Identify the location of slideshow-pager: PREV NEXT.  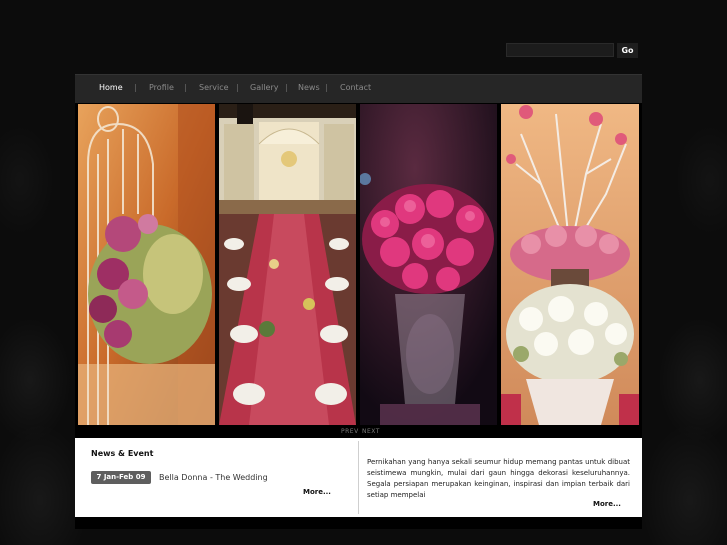
(358, 433).